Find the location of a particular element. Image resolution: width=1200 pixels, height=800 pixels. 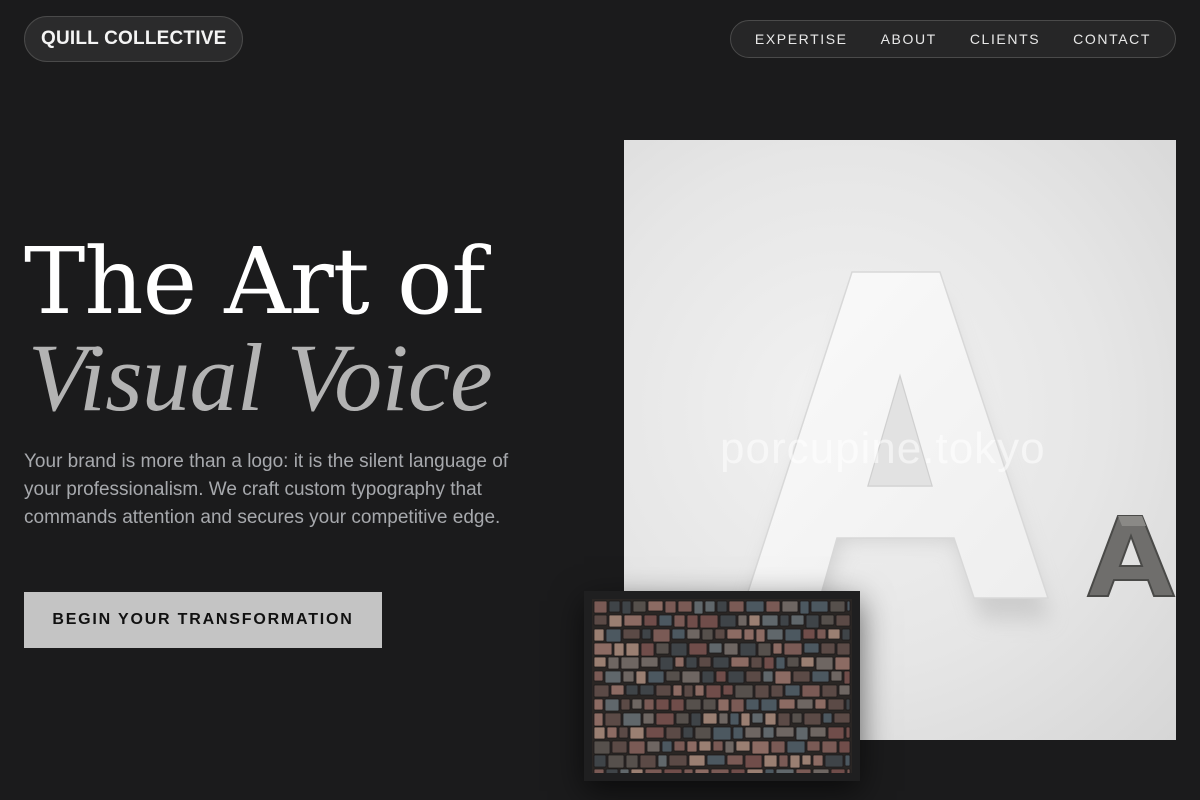

watermark-text: porcupine.tokyo is located at coordinates (883, 448).